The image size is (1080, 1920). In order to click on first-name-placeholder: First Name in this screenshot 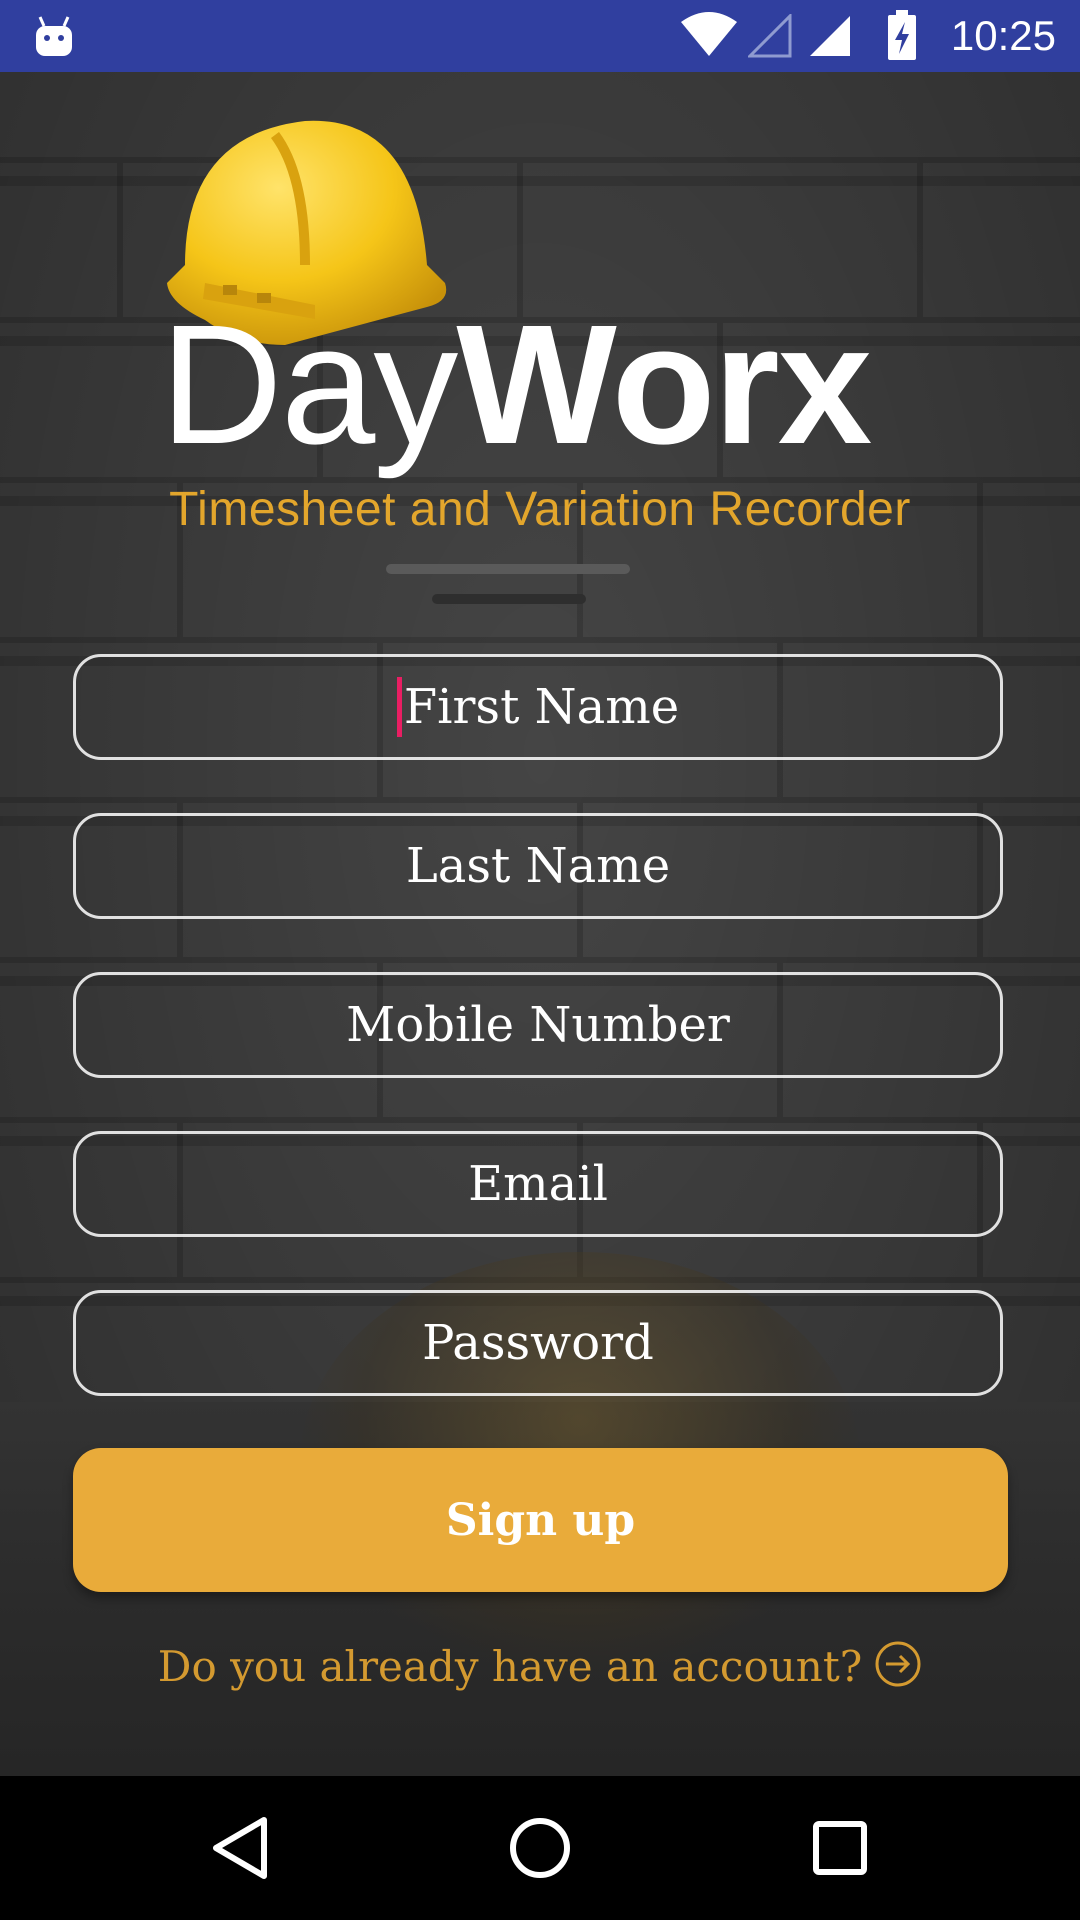, I will do `click(541, 707)`.